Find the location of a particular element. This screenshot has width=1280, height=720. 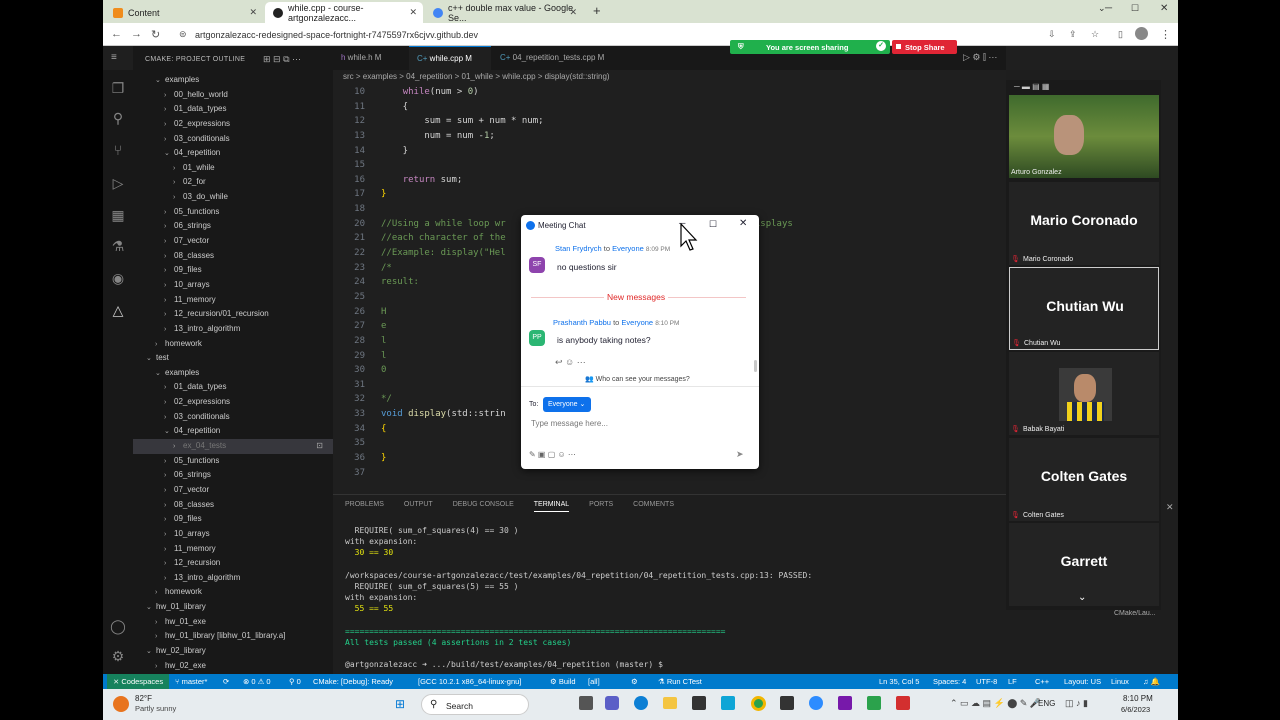

edge-icon is located at coordinates (641, 703).